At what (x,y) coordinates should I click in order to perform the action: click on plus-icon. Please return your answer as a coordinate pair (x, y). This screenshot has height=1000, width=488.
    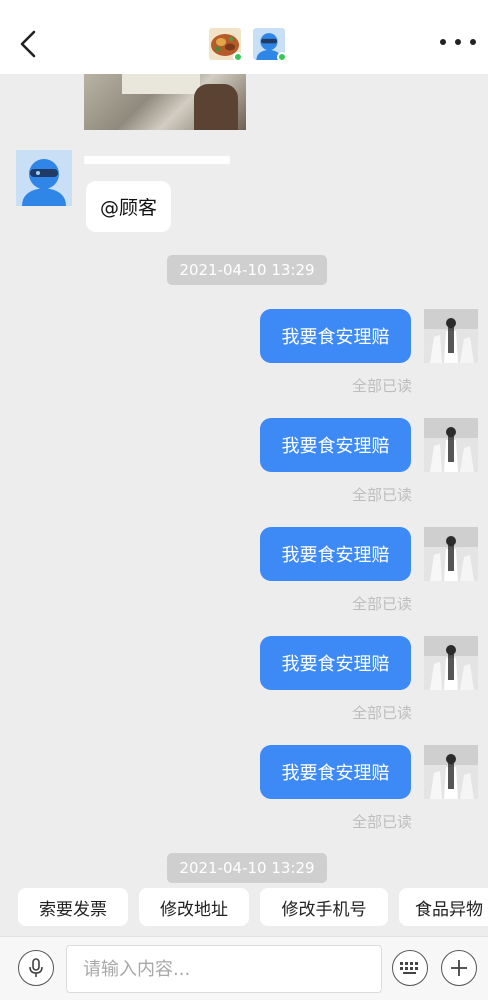
    Looking at the image, I should click on (459, 968).